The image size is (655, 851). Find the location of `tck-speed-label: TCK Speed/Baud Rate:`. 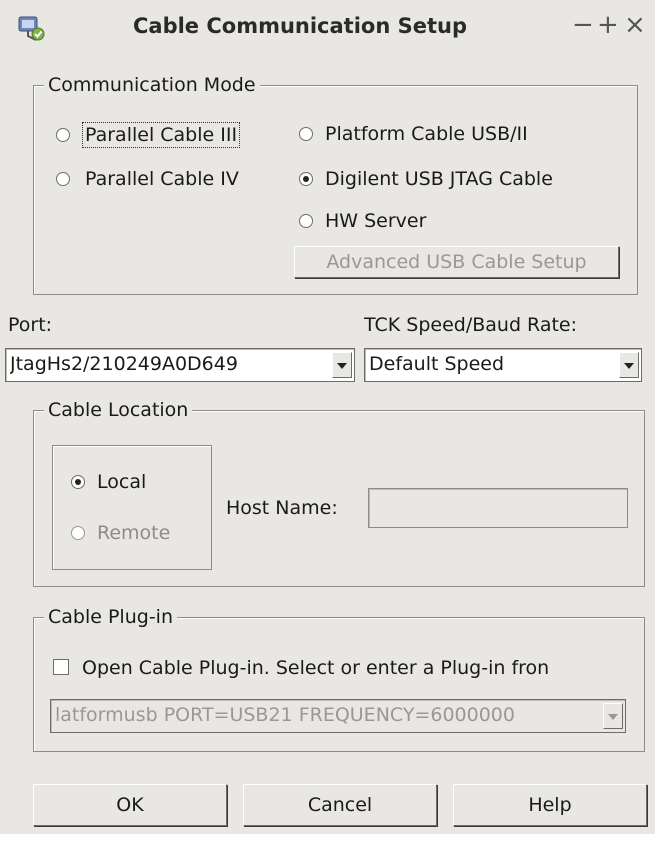

tck-speed-label: TCK Speed/Baud Rate: is located at coordinates (471, 325).